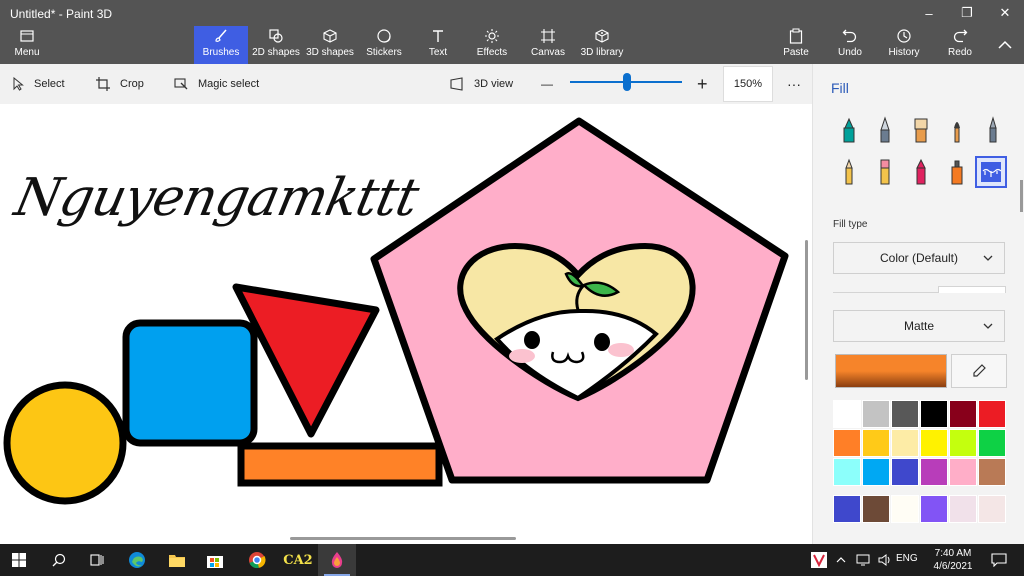 This screenshot has width=1024, height=576. Describe the element at coordinates (547, 84) in the screenshot. I see `zoom-out-button: —` at that location.